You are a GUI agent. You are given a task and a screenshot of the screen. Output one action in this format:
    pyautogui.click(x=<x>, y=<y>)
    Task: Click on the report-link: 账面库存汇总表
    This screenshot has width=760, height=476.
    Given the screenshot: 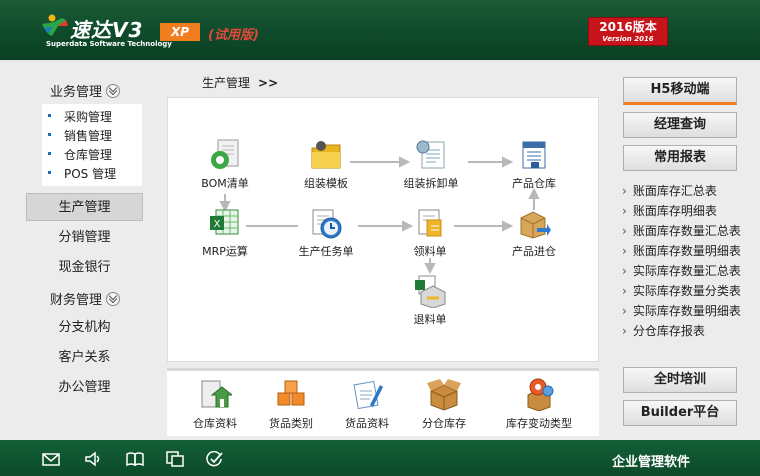 What is the action you would take?
    pyautogui.click(x=669, y=190)
    